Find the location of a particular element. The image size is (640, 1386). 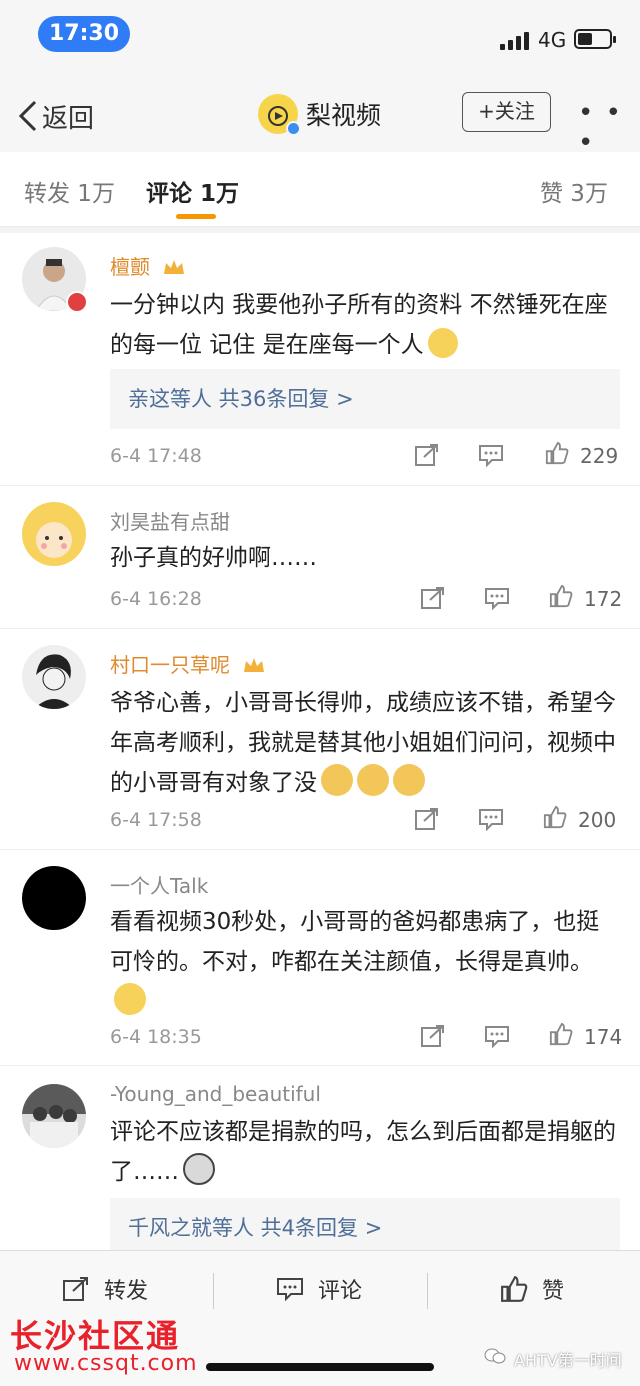

account-name: 梨视频 is located at coordinates (344, 115).